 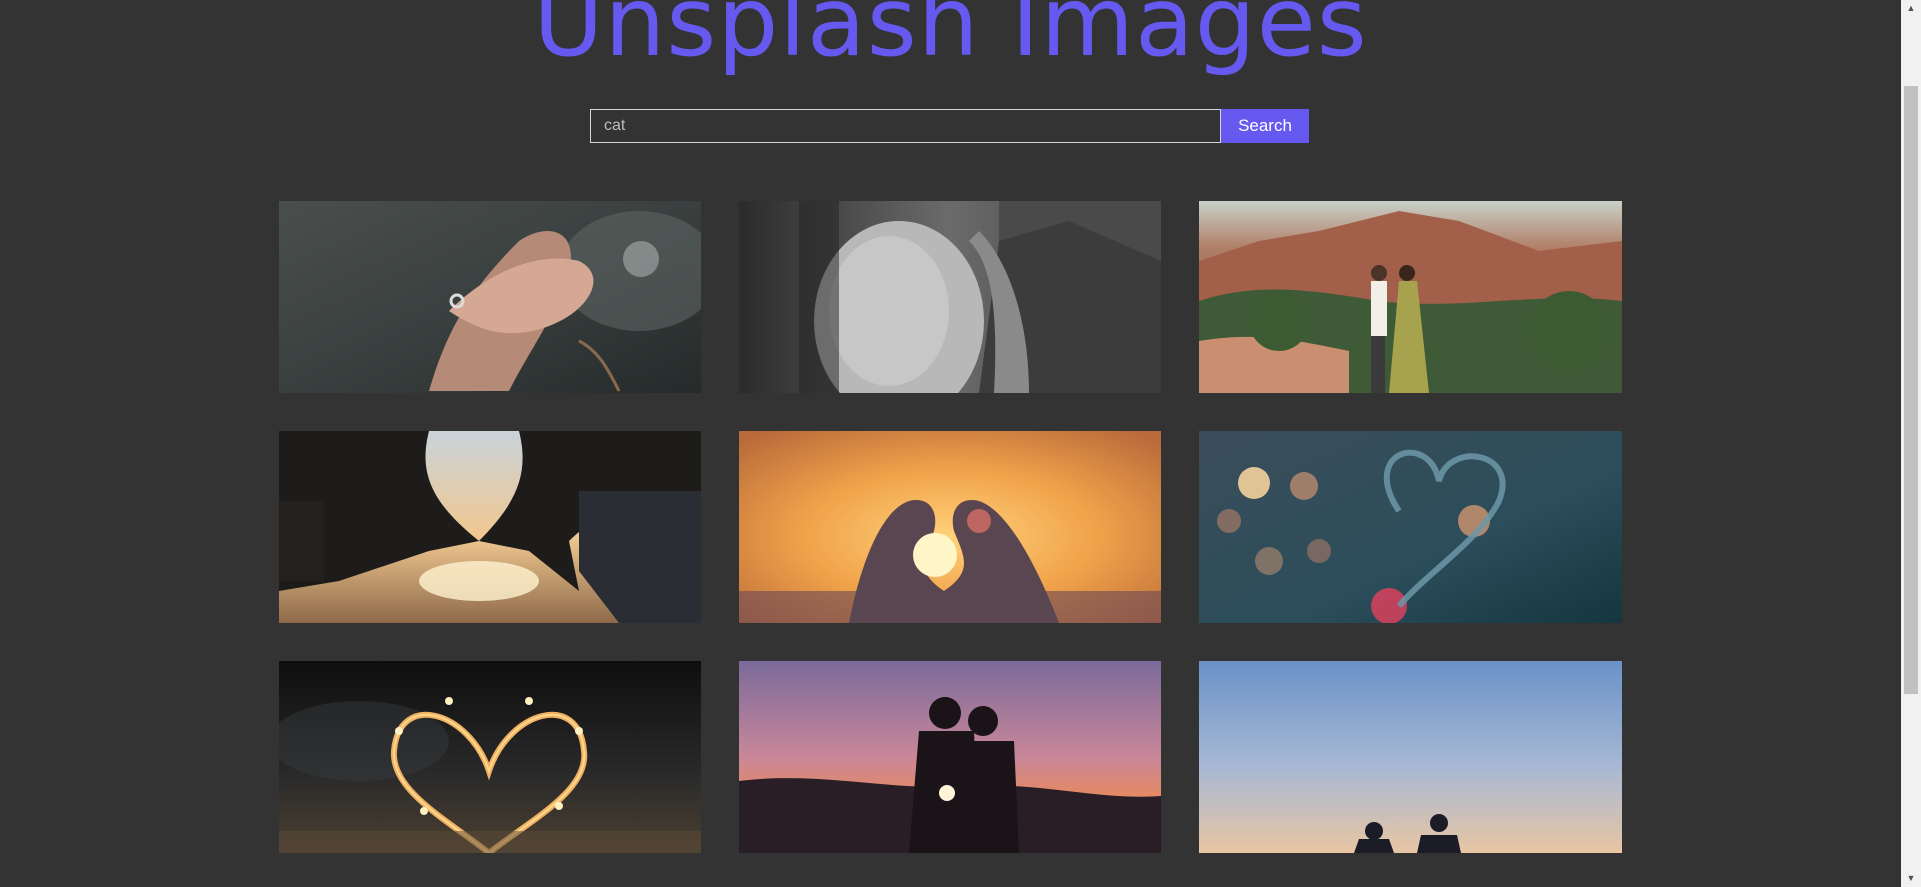 I want to click on image-couple-red-rocks, so click(x=1410, y=297).